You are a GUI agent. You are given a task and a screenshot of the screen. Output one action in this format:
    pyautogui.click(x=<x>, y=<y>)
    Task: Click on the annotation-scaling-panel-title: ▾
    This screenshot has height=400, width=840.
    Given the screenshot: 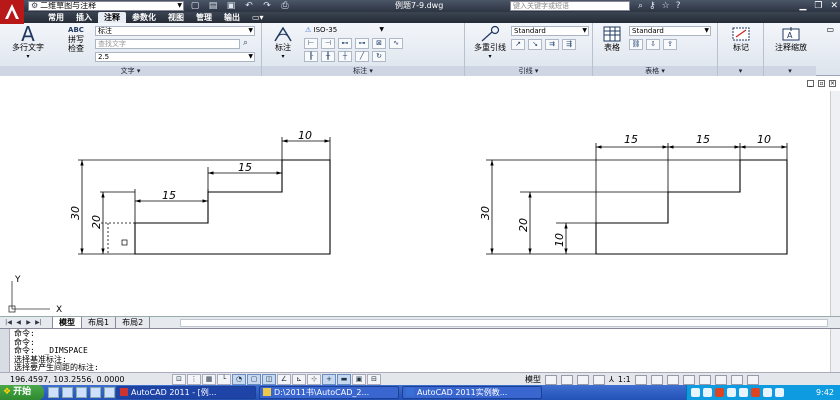 What is the action you would take?
    pyautogui.click(x=790, y=71)
    